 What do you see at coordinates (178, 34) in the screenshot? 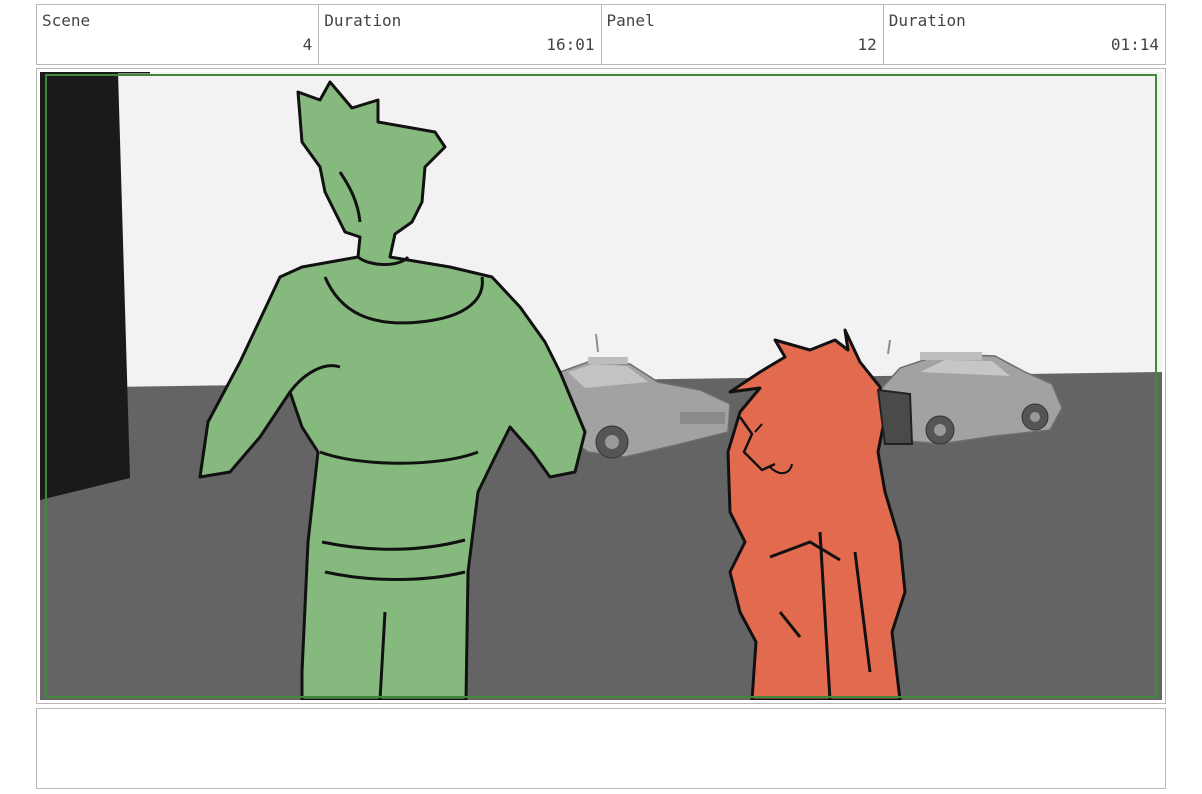
I see `scene-cell: Scene 4` at bounding box center [178, 34].